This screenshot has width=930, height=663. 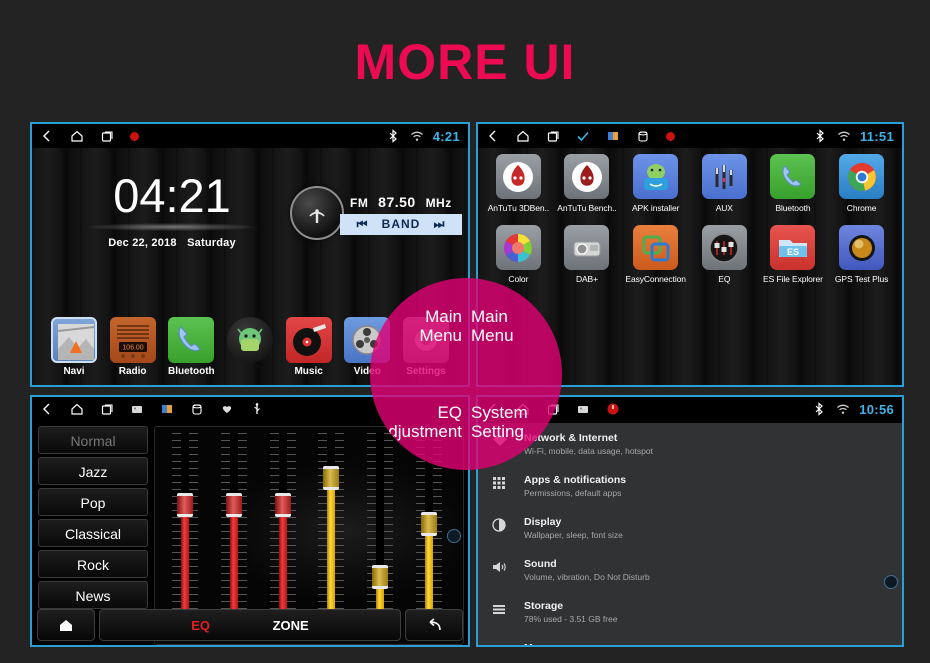 I want to click on clock-day: Saturday, so click(x=211, y=243).